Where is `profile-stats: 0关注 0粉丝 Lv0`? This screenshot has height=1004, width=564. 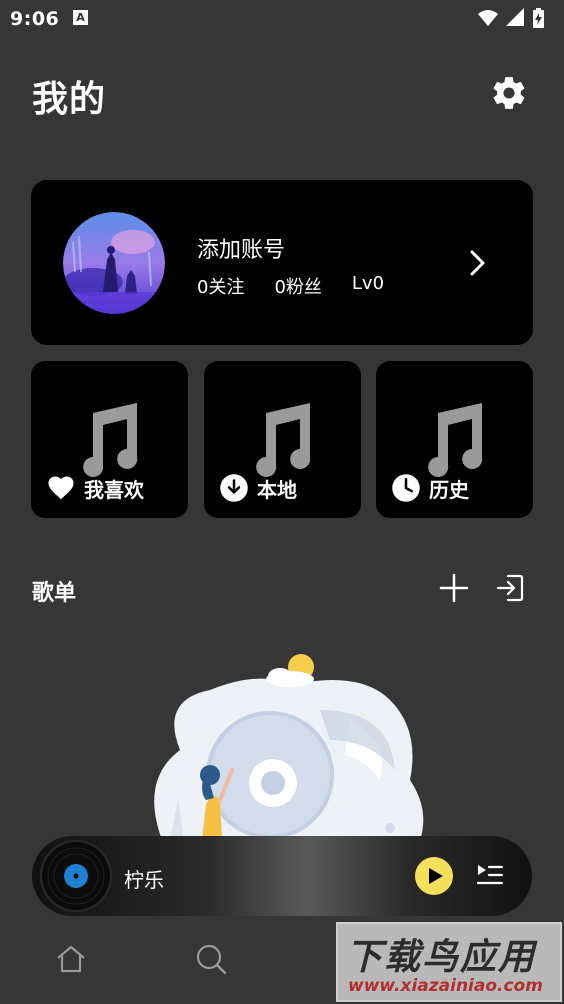 profile-stats: 0关注 0粉丝 Lv0 is located at coordinates (290, 286).